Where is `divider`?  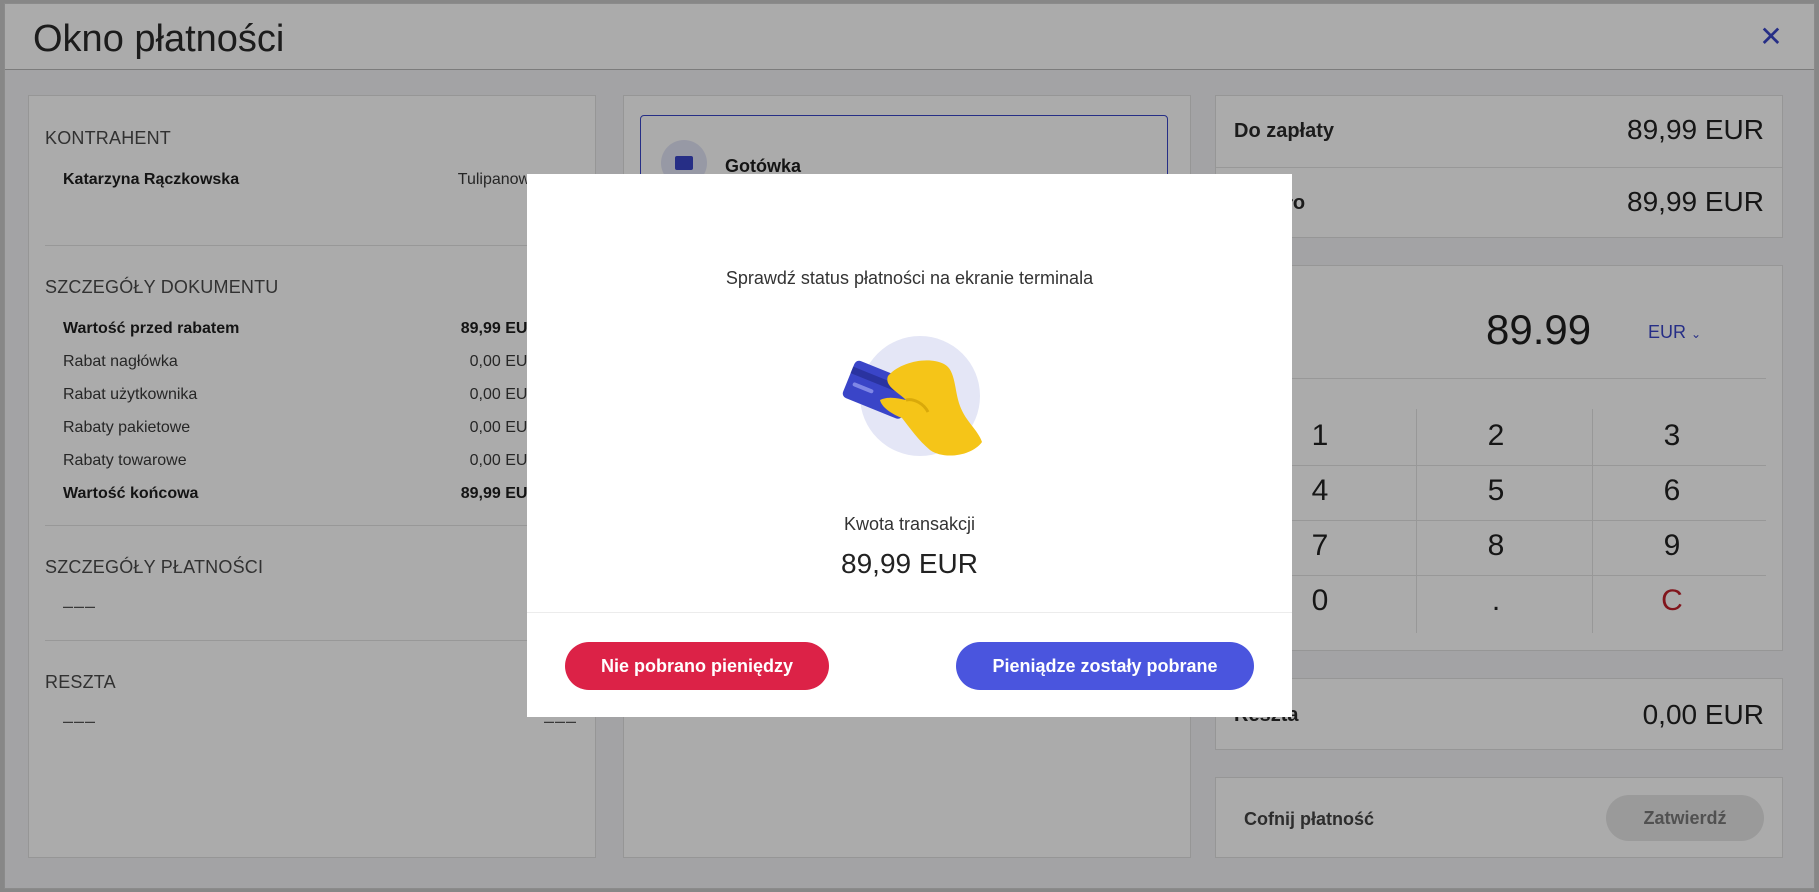
divider is located at coordinates (909, 612).